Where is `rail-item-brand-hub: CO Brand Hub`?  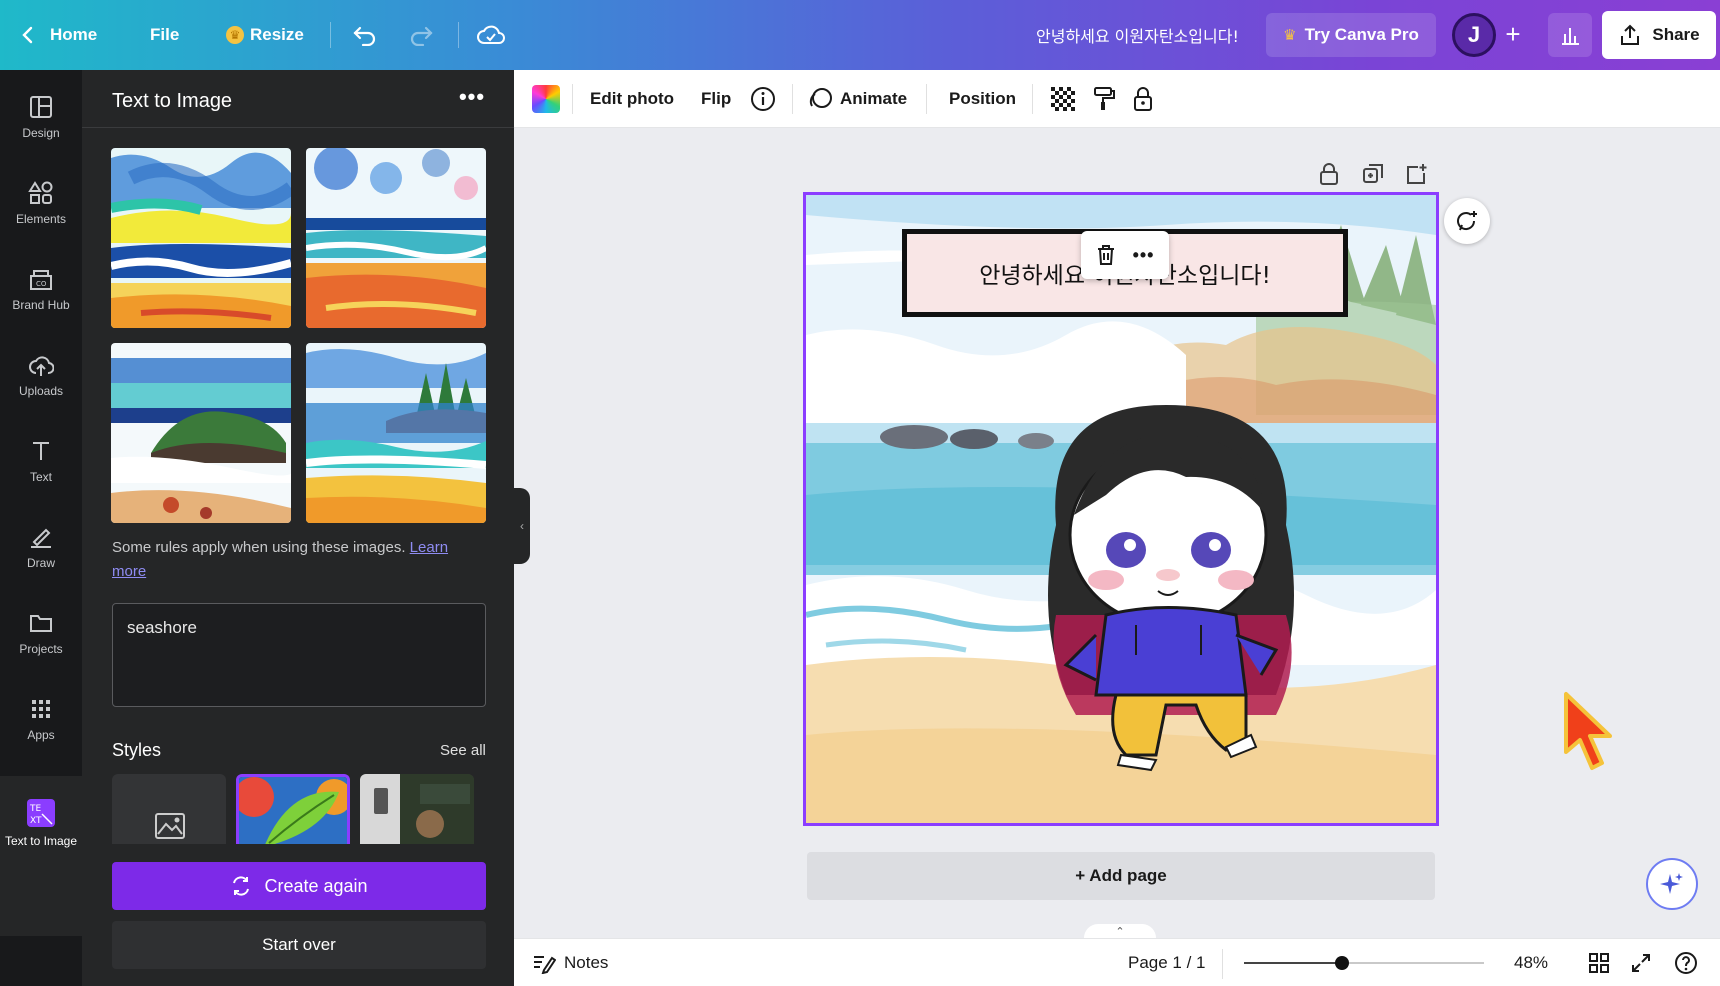
rail-item-brand-hub: CO Brand Hub is located at coordinates (41, 294).